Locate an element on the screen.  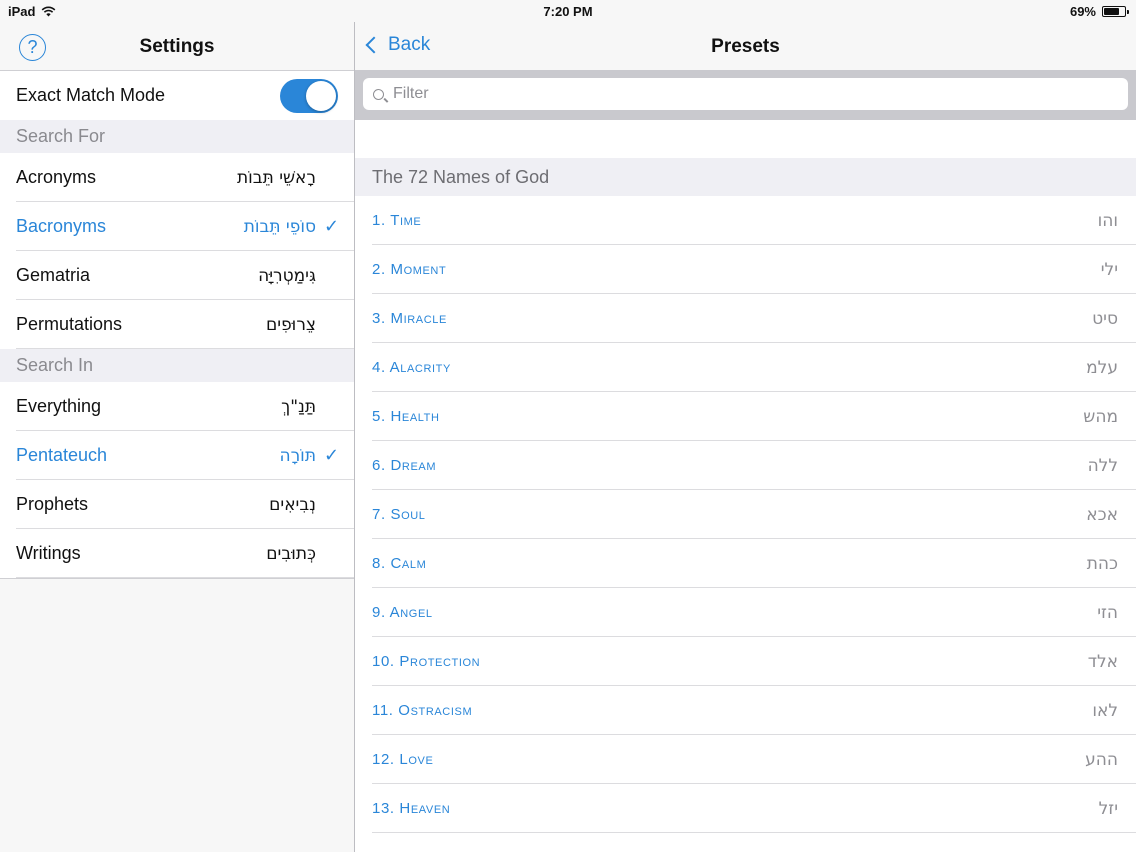
preset-row: 8. Calm כהת is located at coordinates (745, 563).